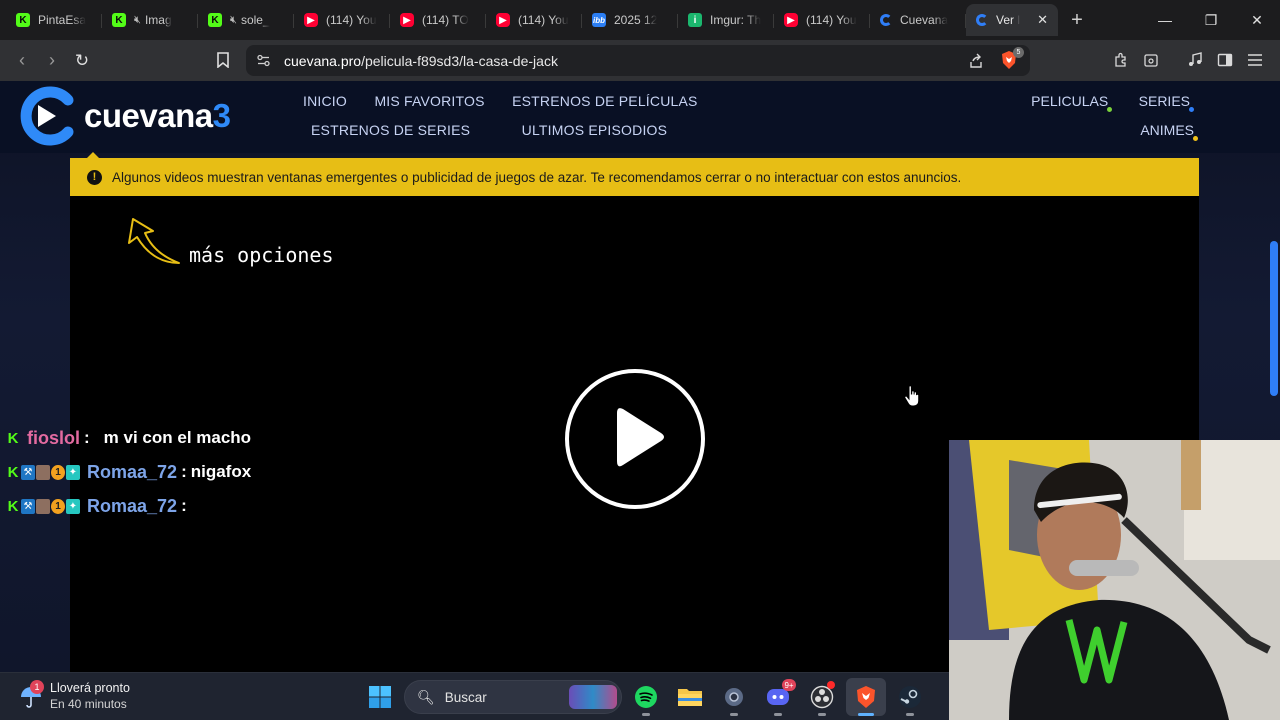 The image size is (1280, 720). What do you see at coordinates (734, 697) in the screenshot?
I see `settings-gear-icon` at bounding box center [734, 697].